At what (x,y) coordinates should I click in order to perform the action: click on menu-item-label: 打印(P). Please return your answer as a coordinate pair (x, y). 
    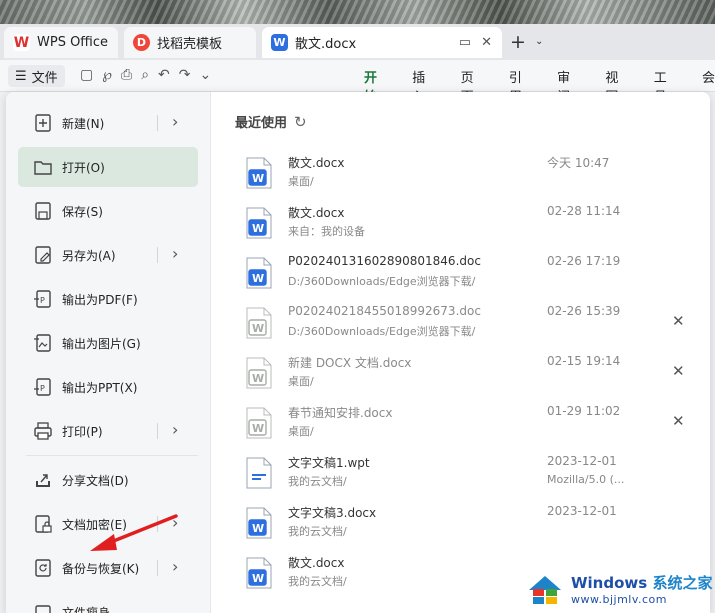
    Looking at the image, I should click on (82, 431).